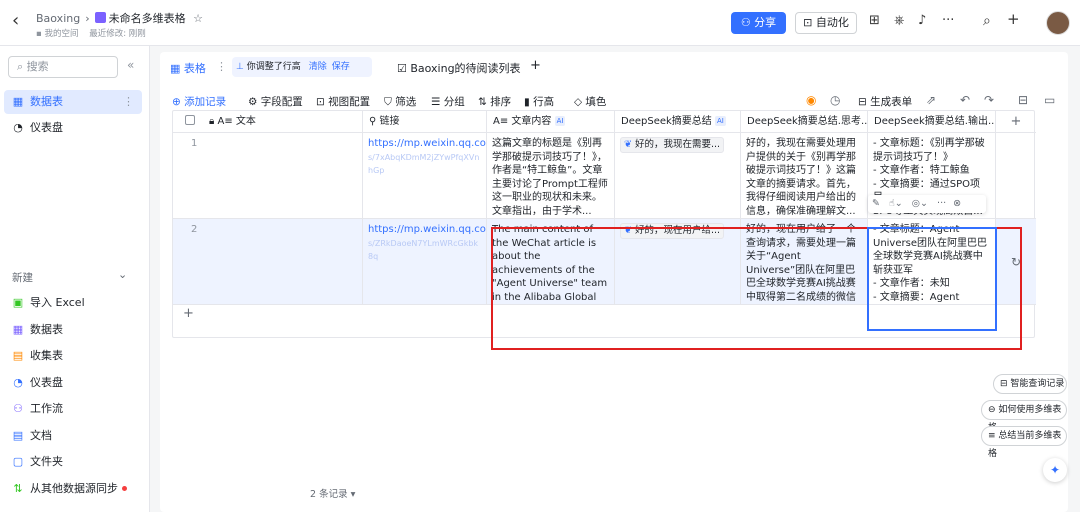 Image resolution: width=1080 pixels, height=512 pixels. I want to click on save-button: 保存, so click(341, 67).